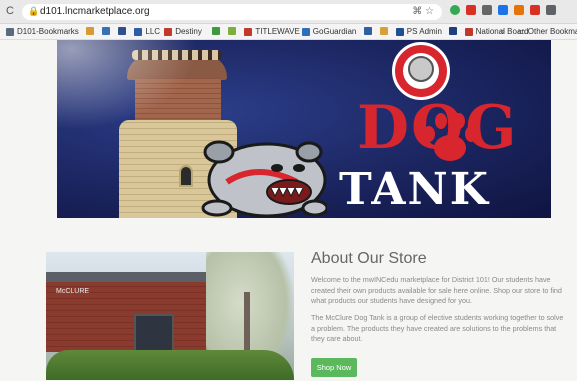 The height and width of the screenshot is (381, 577). I want to click on paw-print-icon, so click(450, 137).